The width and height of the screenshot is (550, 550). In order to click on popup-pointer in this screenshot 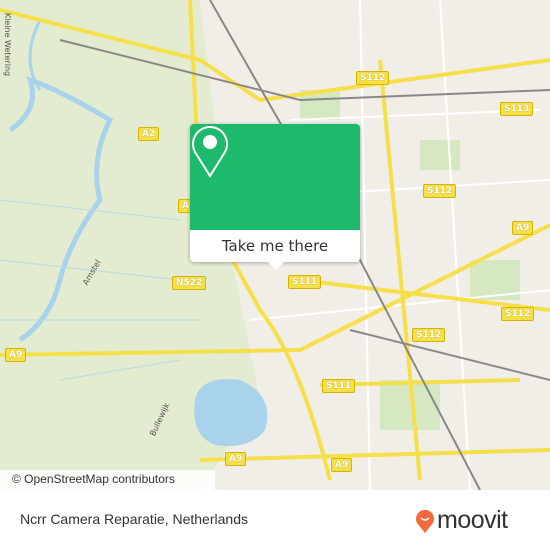, I will do `click(276, 266)`.